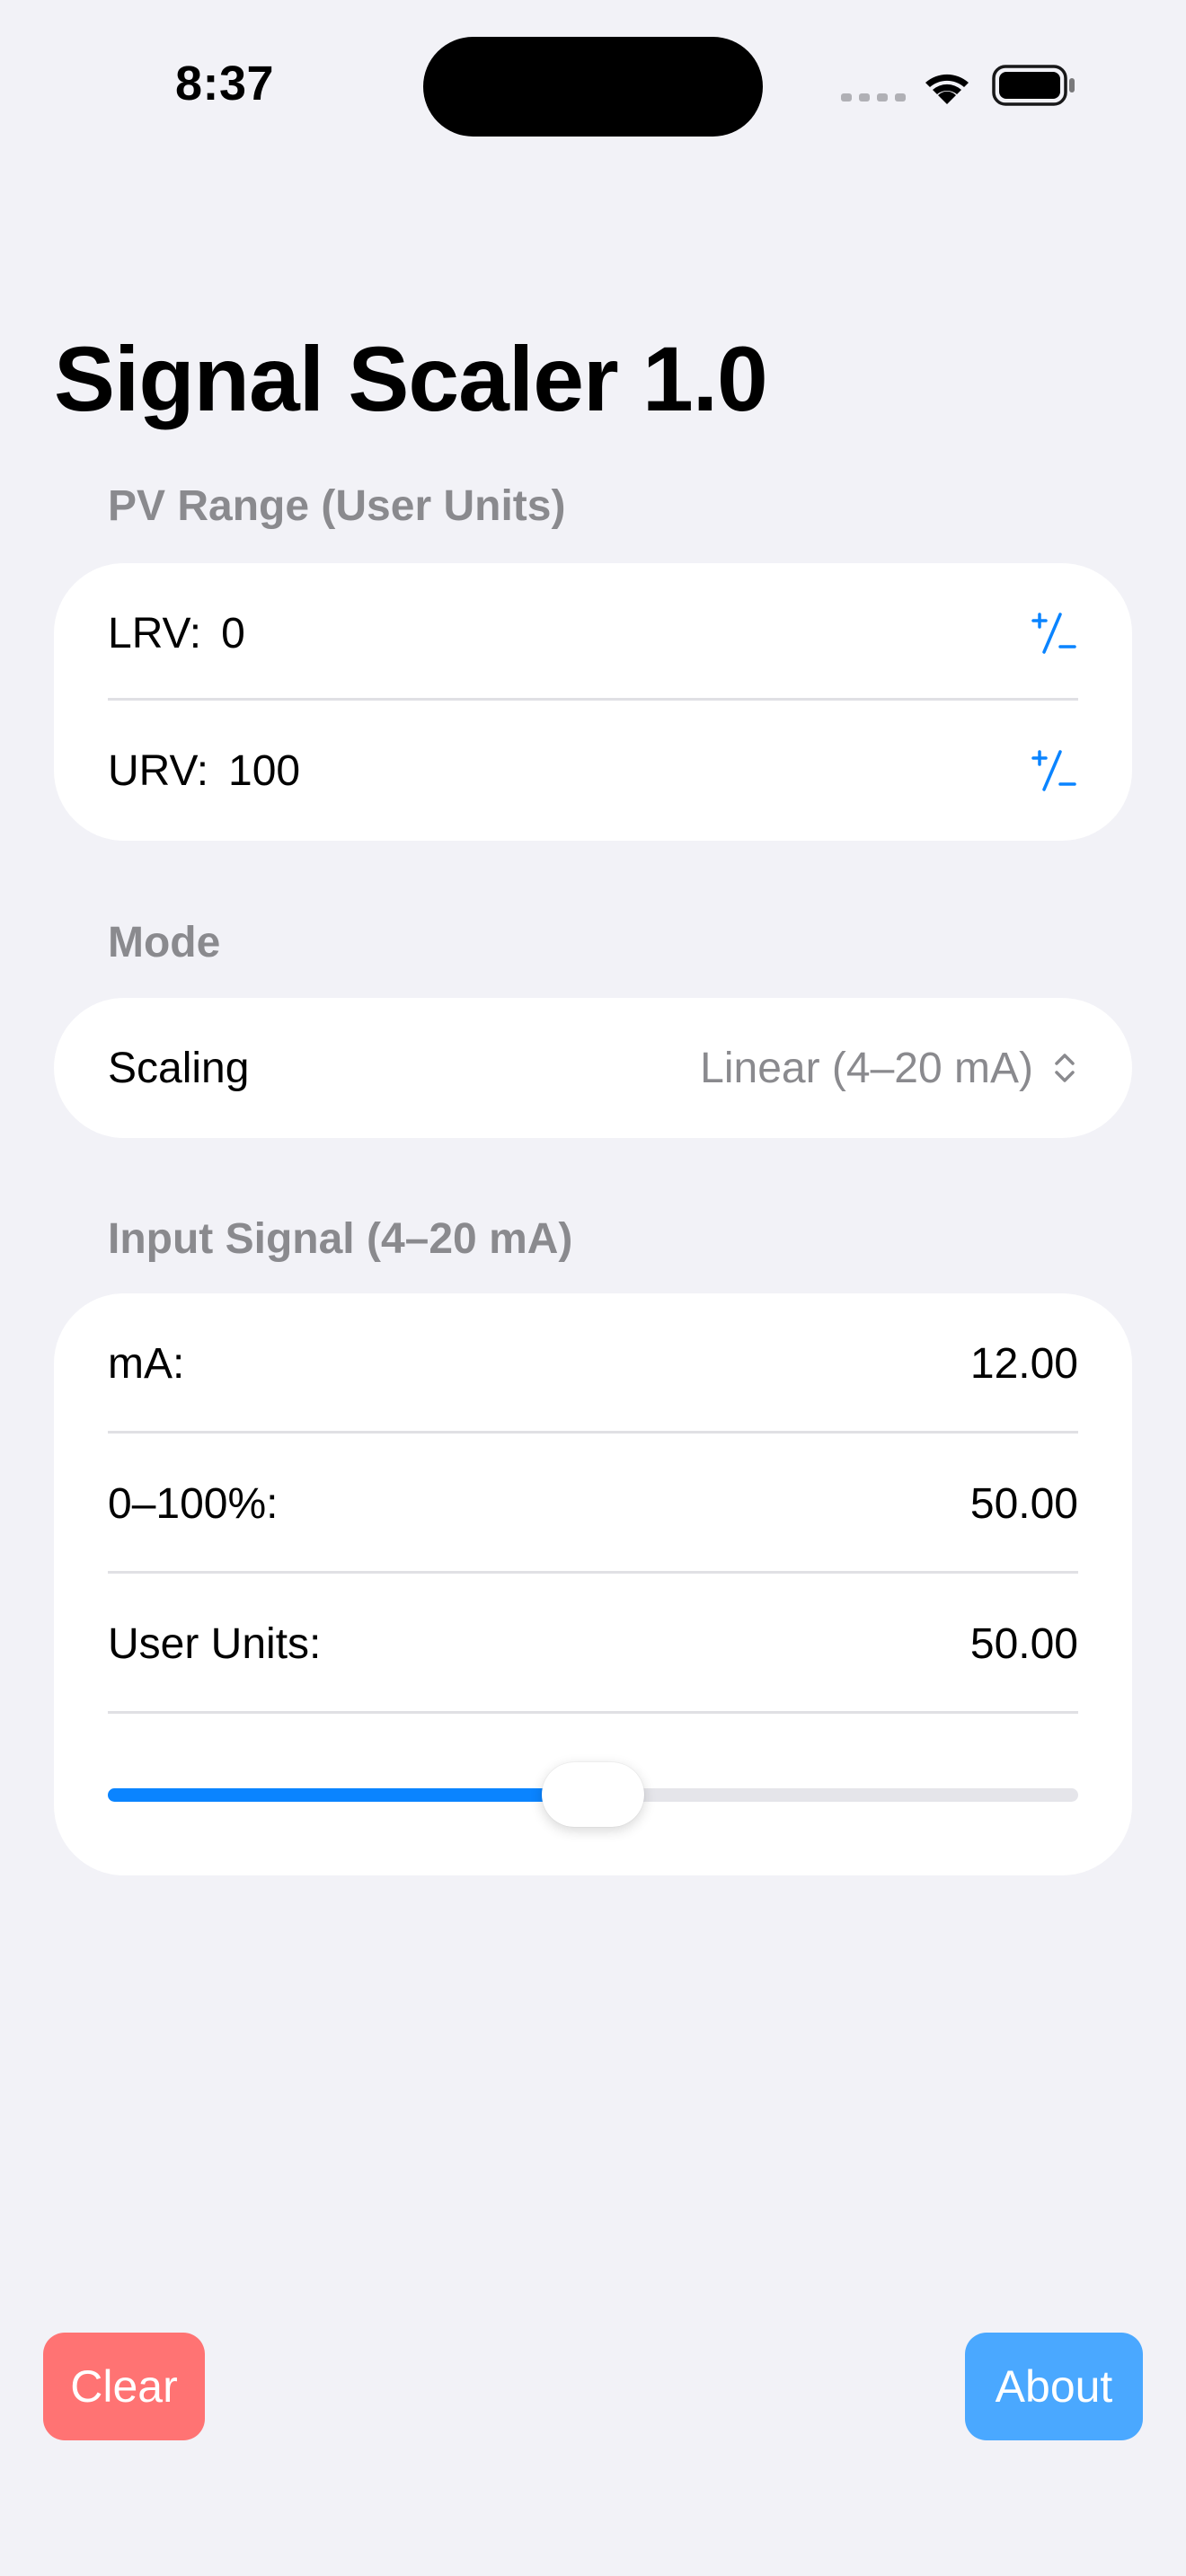 The image size is (1186, 2576). I want to click on mode-card: Scaling Linear (4–20 mA), so click(593, 1068).